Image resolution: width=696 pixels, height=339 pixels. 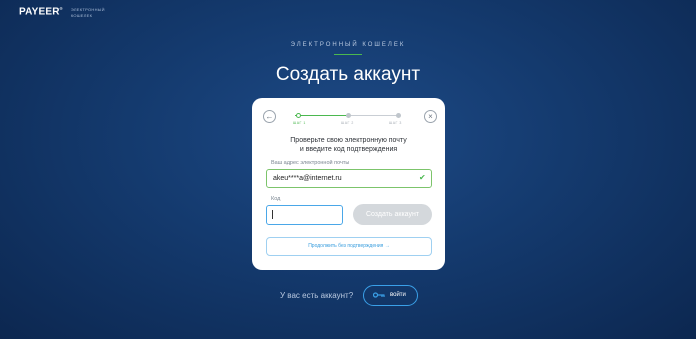 What do you see at coordinates (347, 123) in the screenshot?
I see `step-label-2: ШАГ 2` at bounding box center [347, 123].